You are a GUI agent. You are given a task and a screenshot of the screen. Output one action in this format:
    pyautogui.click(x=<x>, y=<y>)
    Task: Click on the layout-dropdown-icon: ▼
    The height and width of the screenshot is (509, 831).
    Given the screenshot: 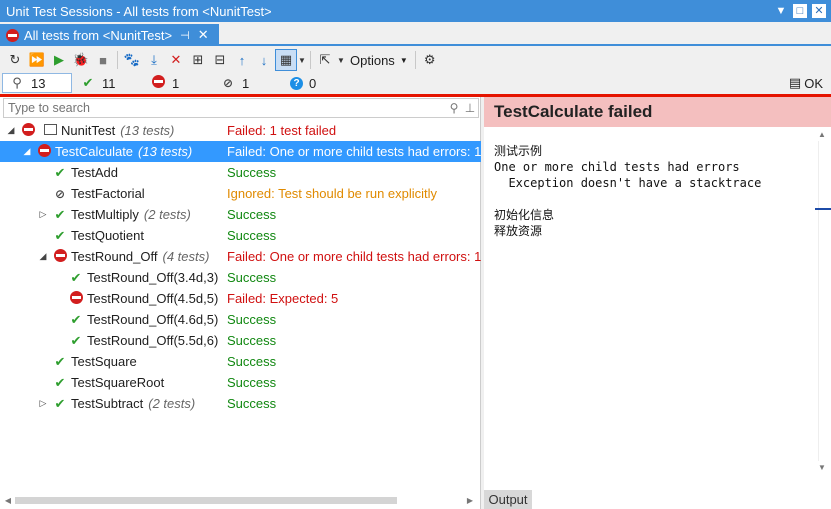 What is the action you would take?
    pyautogui.click(x=302, y=60)
    